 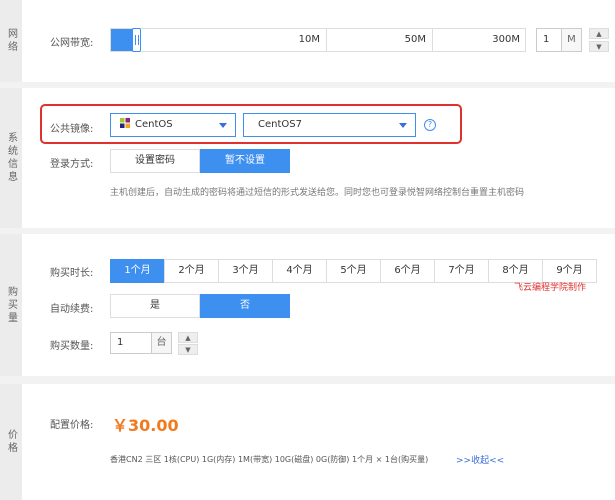 I want to click on auto-renew-yes: 是, so click(x=155, y=306).